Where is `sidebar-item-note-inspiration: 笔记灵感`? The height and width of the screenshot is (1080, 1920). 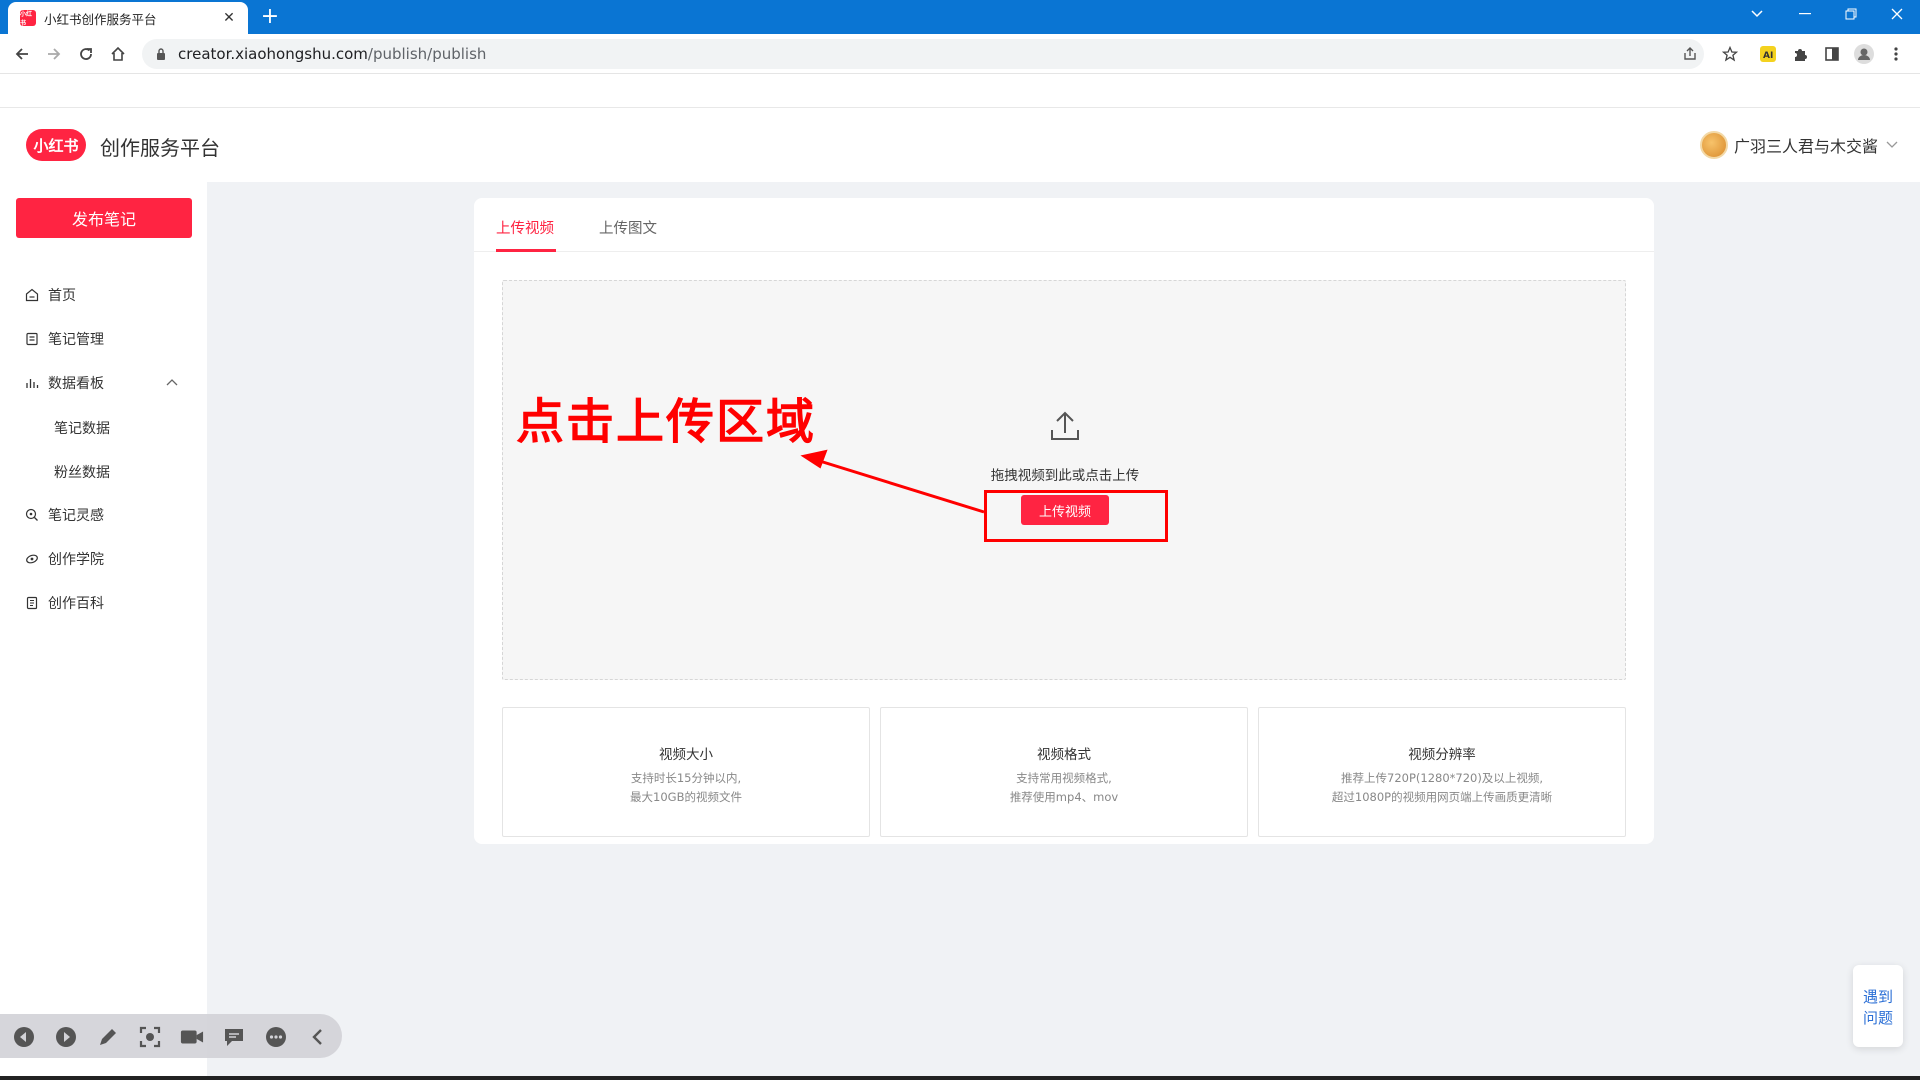
sidebar-item-note-inspiration: 笔记灵感 is located at coordinates (64, 515).